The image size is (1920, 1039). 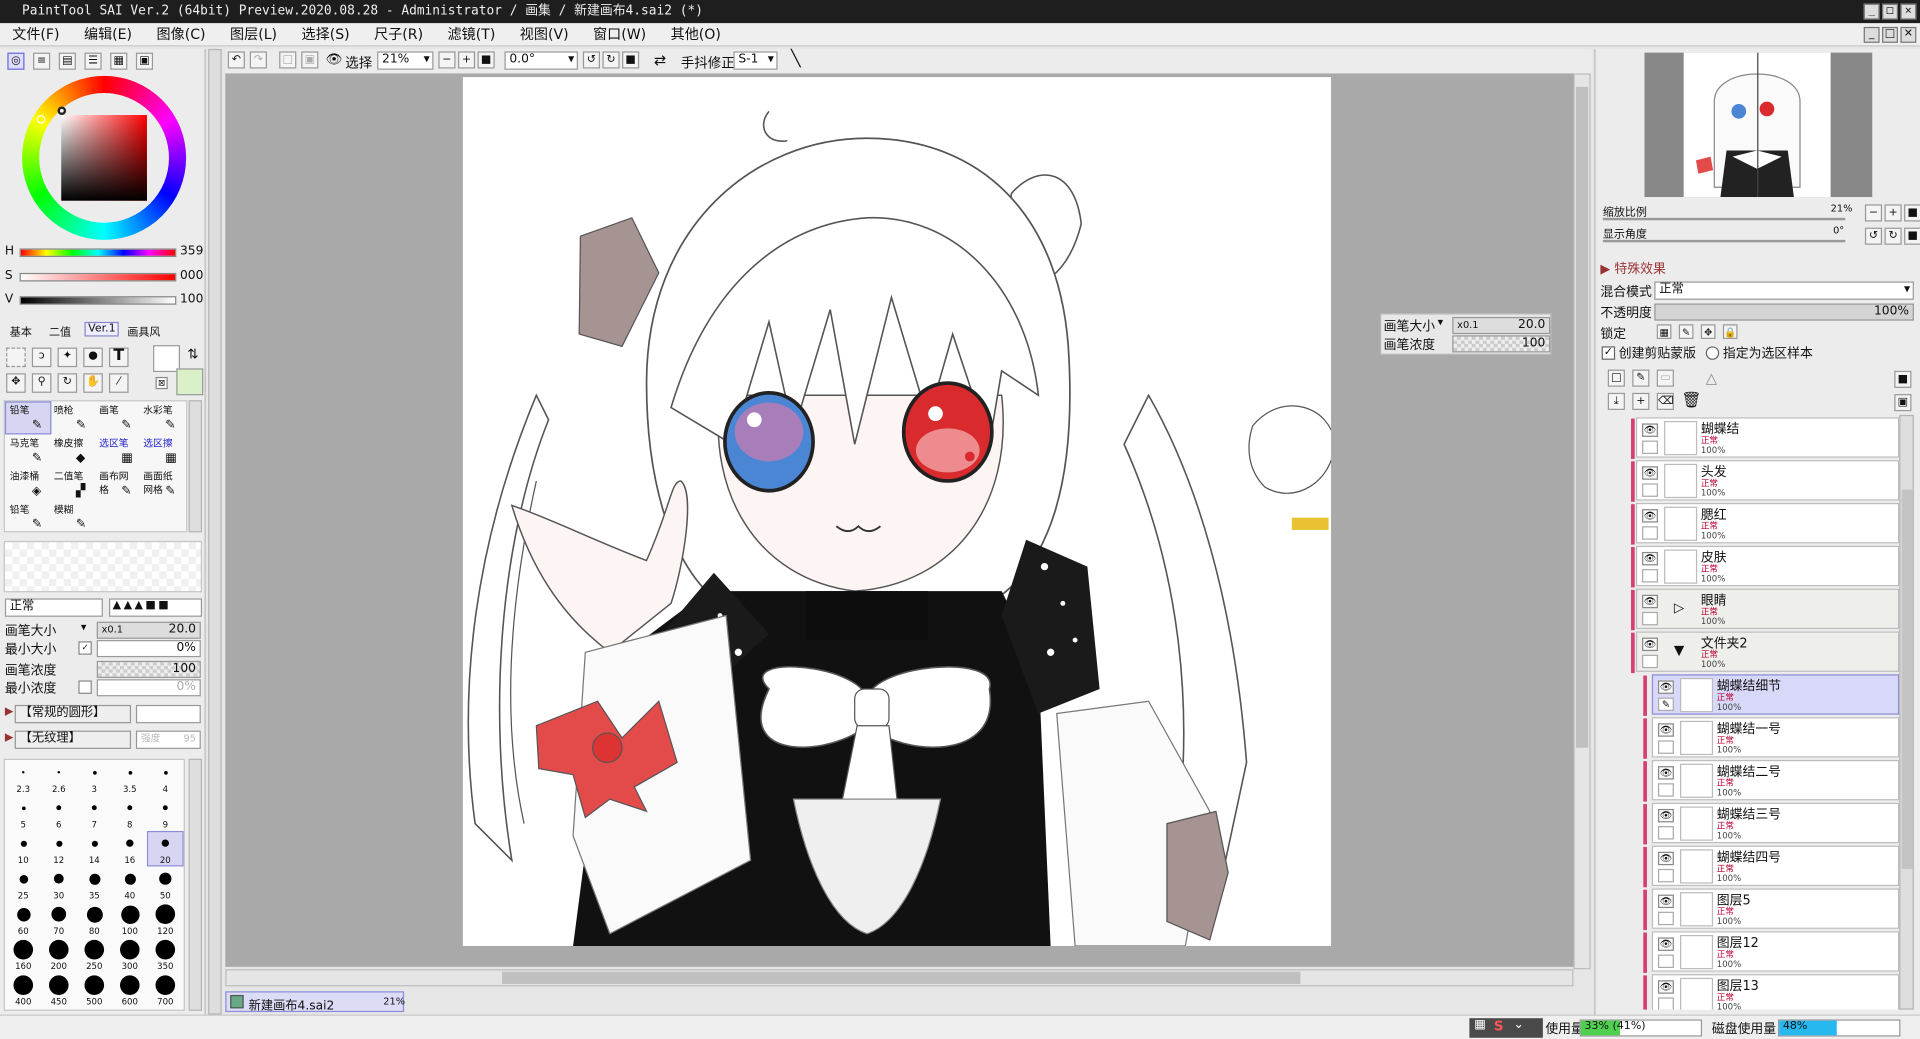 What do you see at coordinates (16, 61) in the screenshot?
I see `color-wheel-mode-icon: ◎` at bounding box center [16, 61].